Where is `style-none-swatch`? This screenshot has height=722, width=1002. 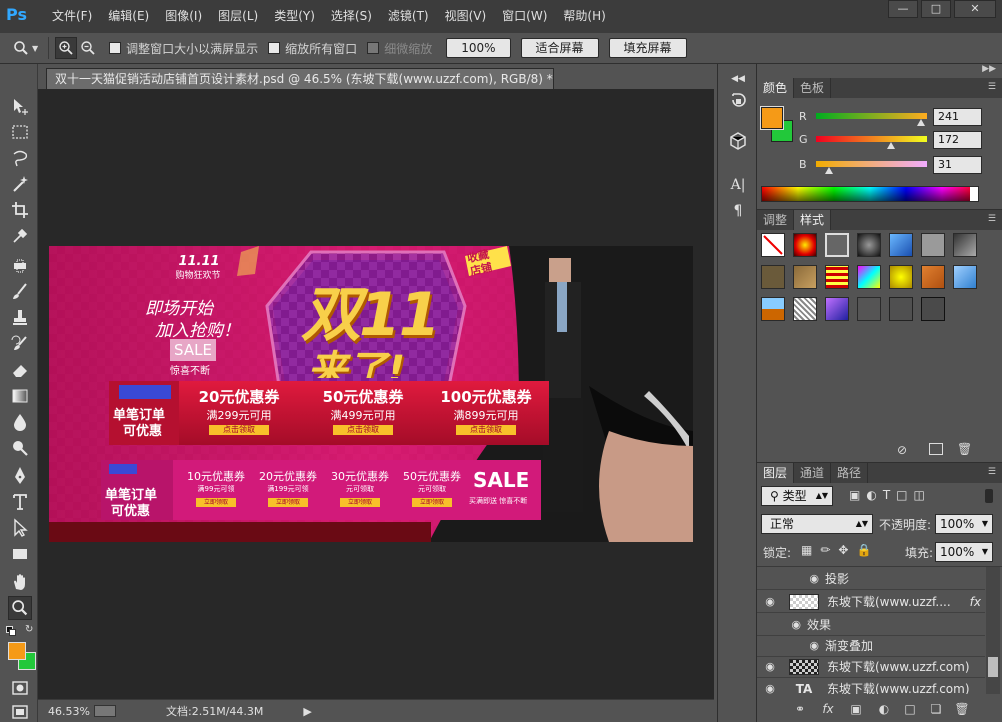 style-none-swatch is located at coordinates (773, 245).